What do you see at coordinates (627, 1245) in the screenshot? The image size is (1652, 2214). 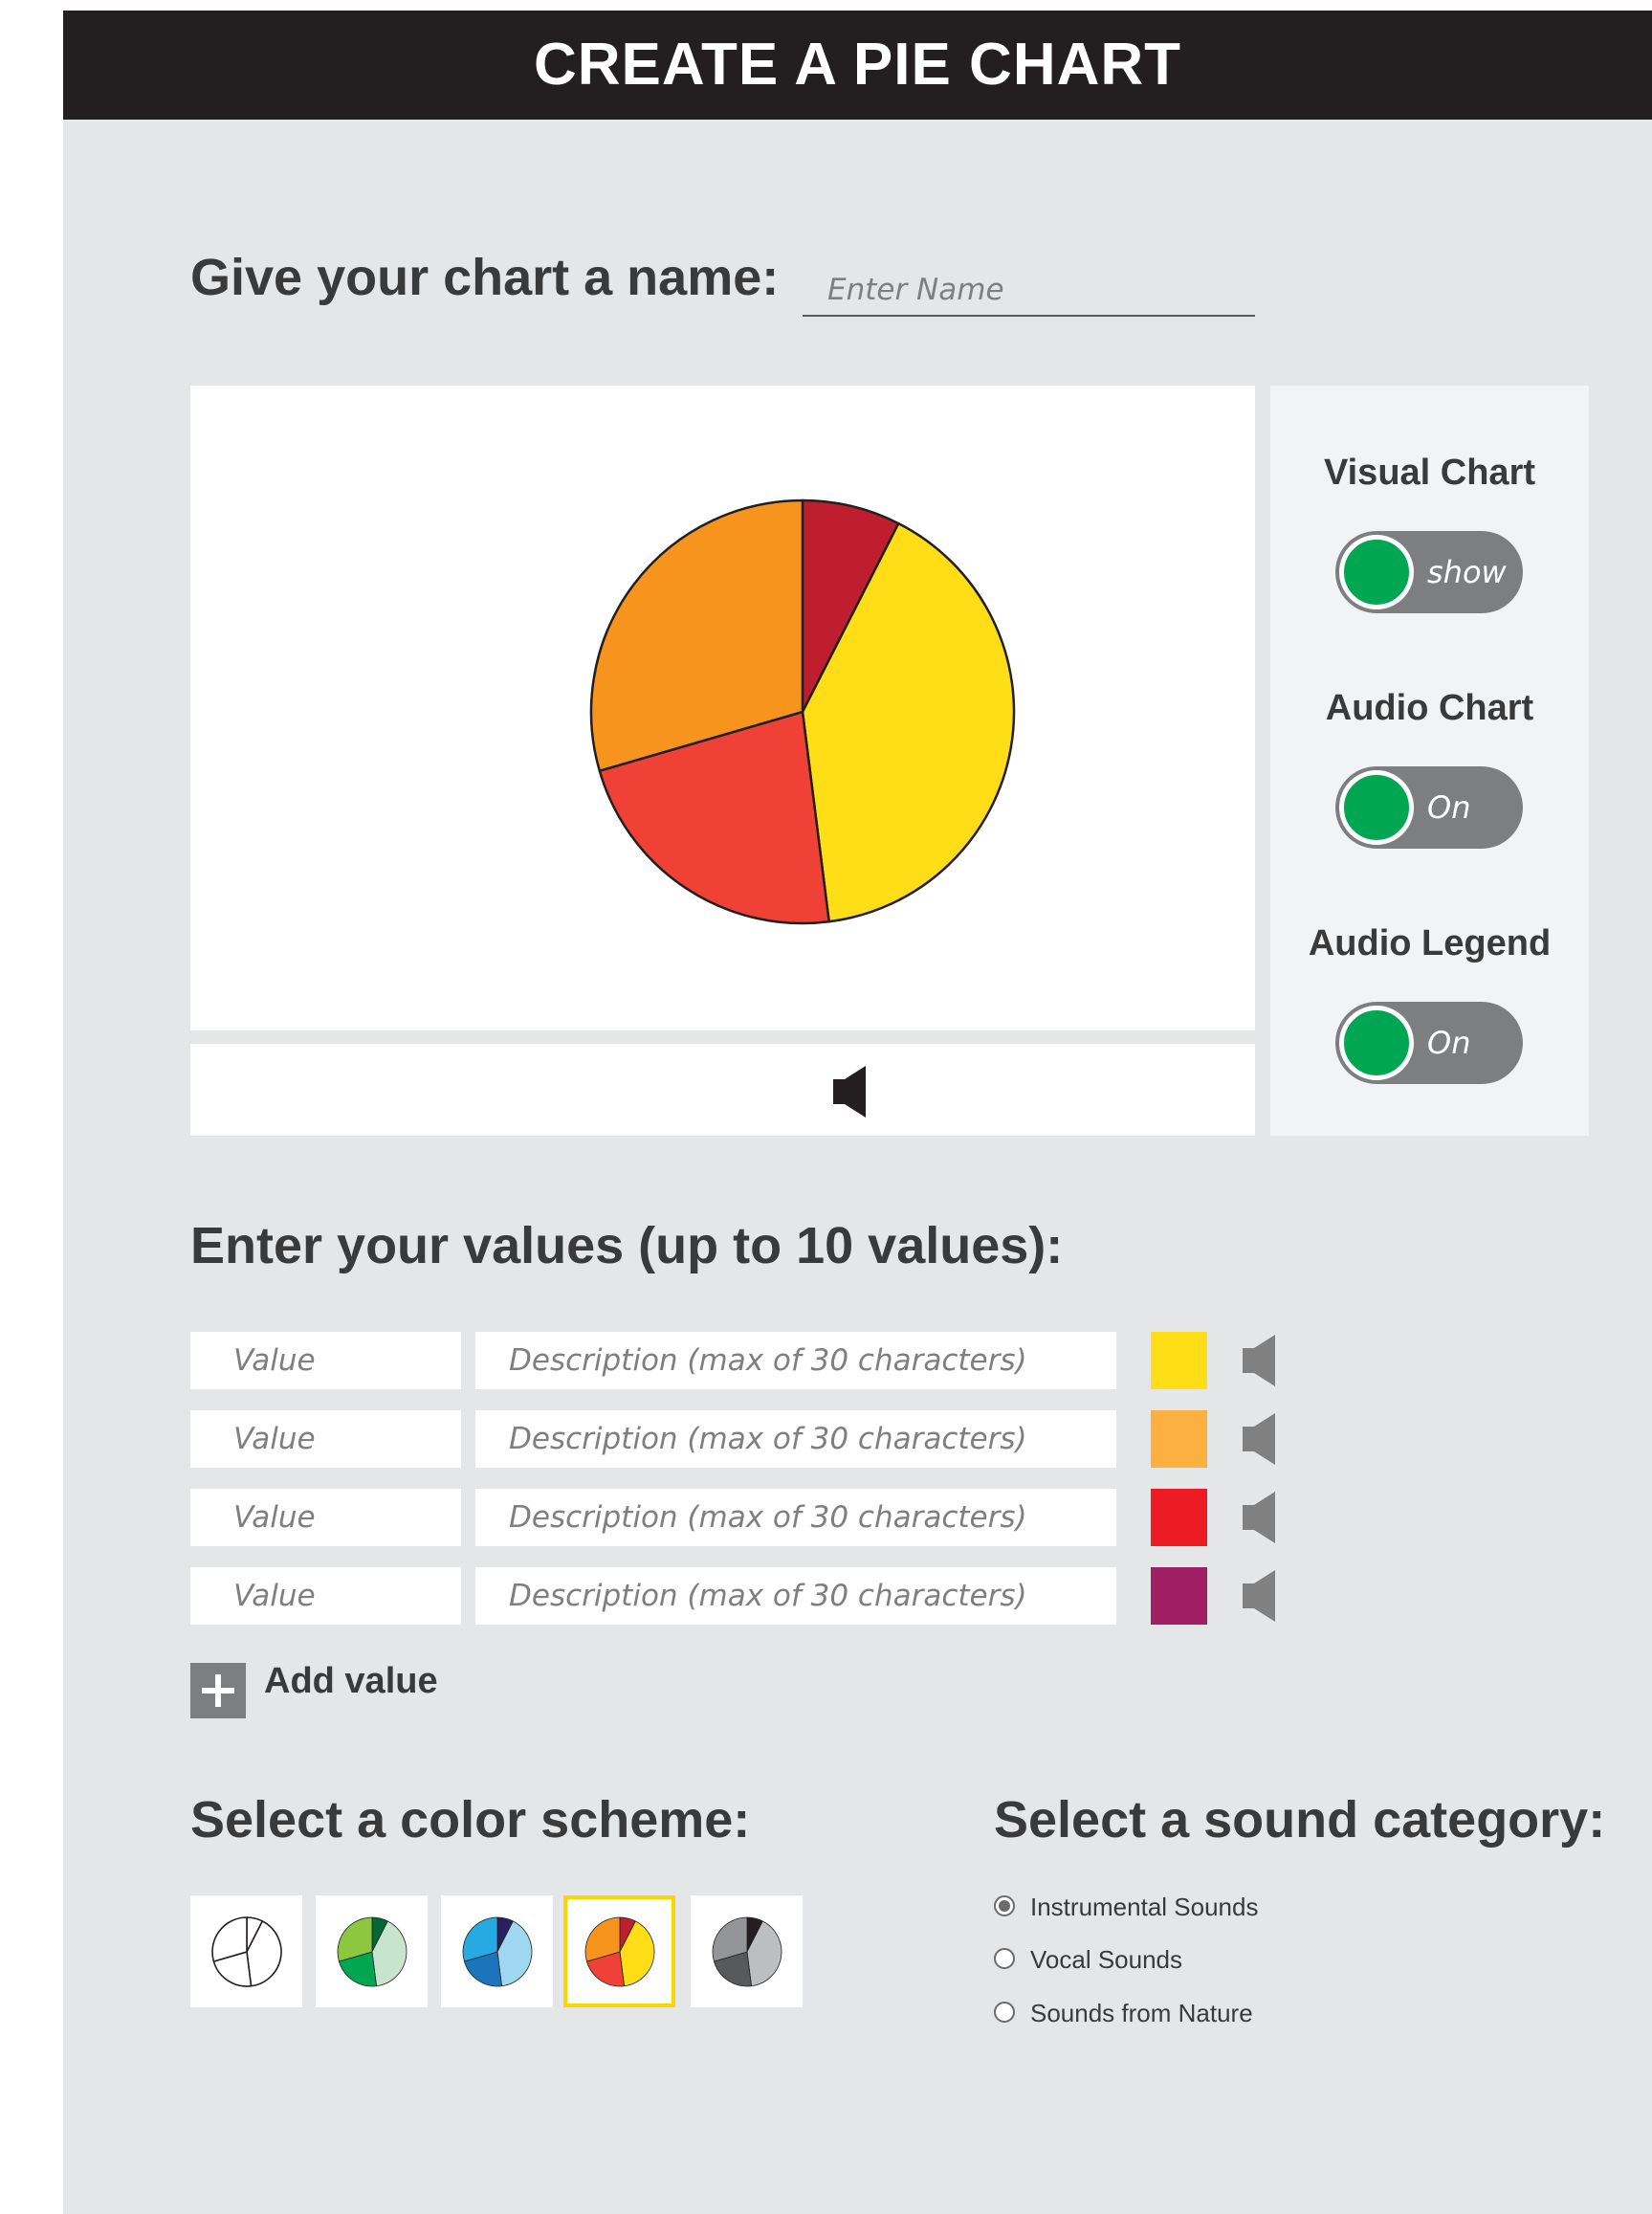 I see `values-section-title: Enter your values (up to 10 values):` at bounding box center [627, 1245].